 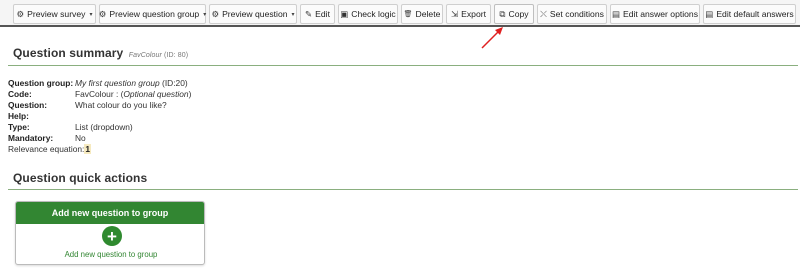 I want to click on summary-row-mandatory: Mandatory: No, so click(x=208, y=137).